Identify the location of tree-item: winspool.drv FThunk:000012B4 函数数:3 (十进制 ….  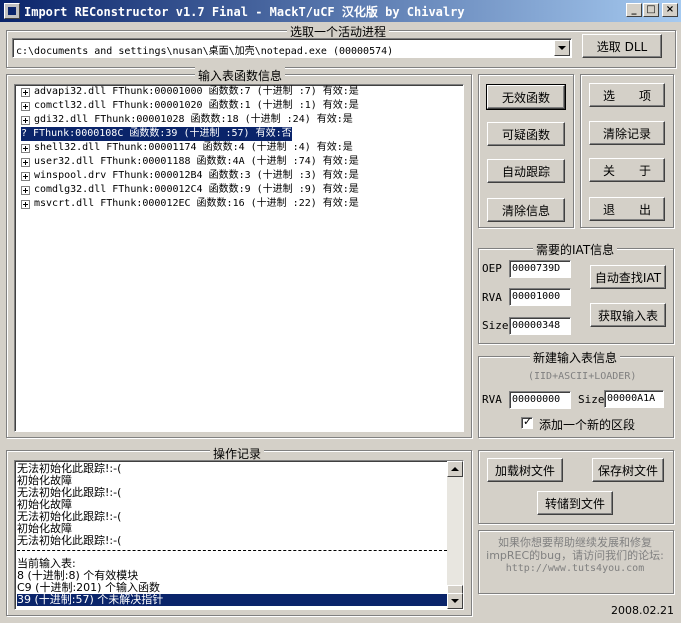
(190, 176).